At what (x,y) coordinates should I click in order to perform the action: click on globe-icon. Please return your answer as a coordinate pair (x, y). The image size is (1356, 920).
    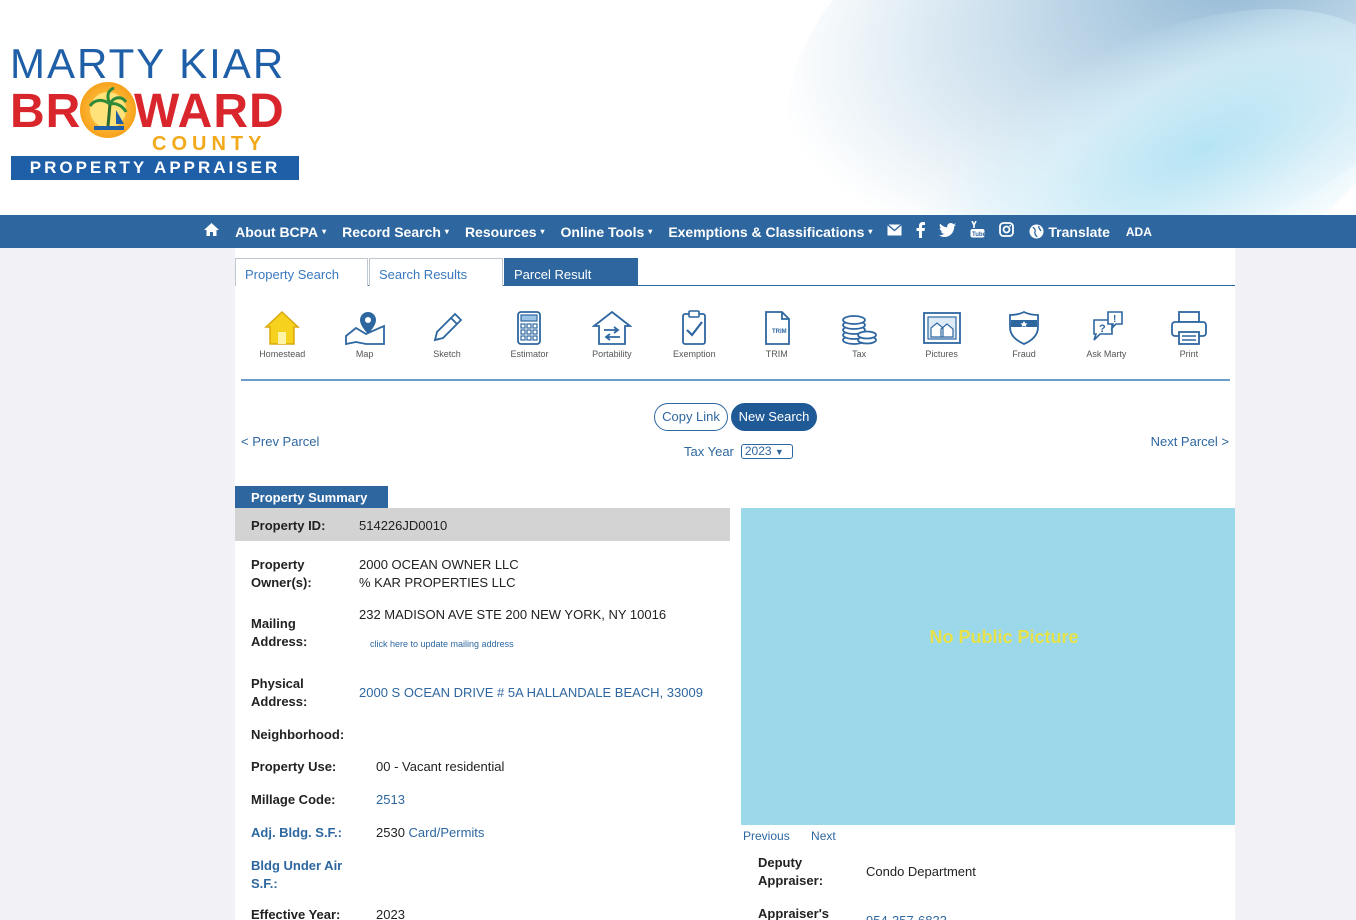
    Looking at the image, I should click on (1036, 231).